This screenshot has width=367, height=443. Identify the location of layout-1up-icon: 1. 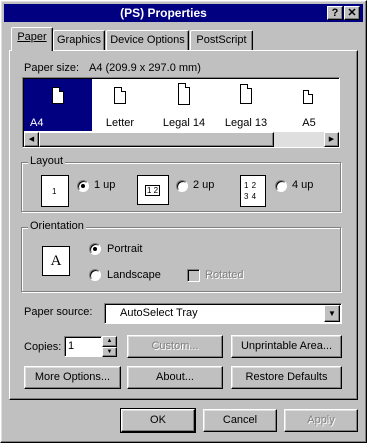
(55, 191).